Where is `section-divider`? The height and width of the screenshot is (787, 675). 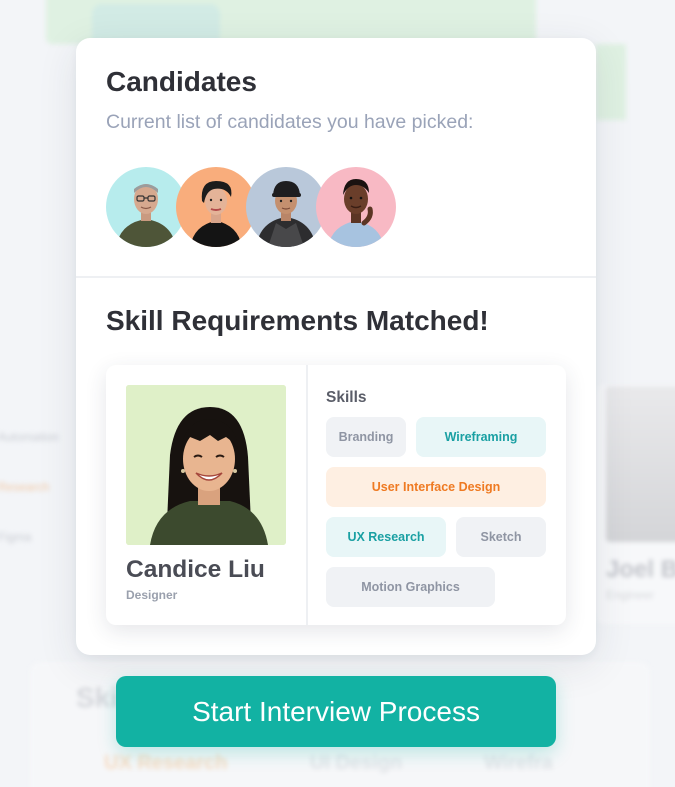 section-divider is located at coordinates (336, 277).